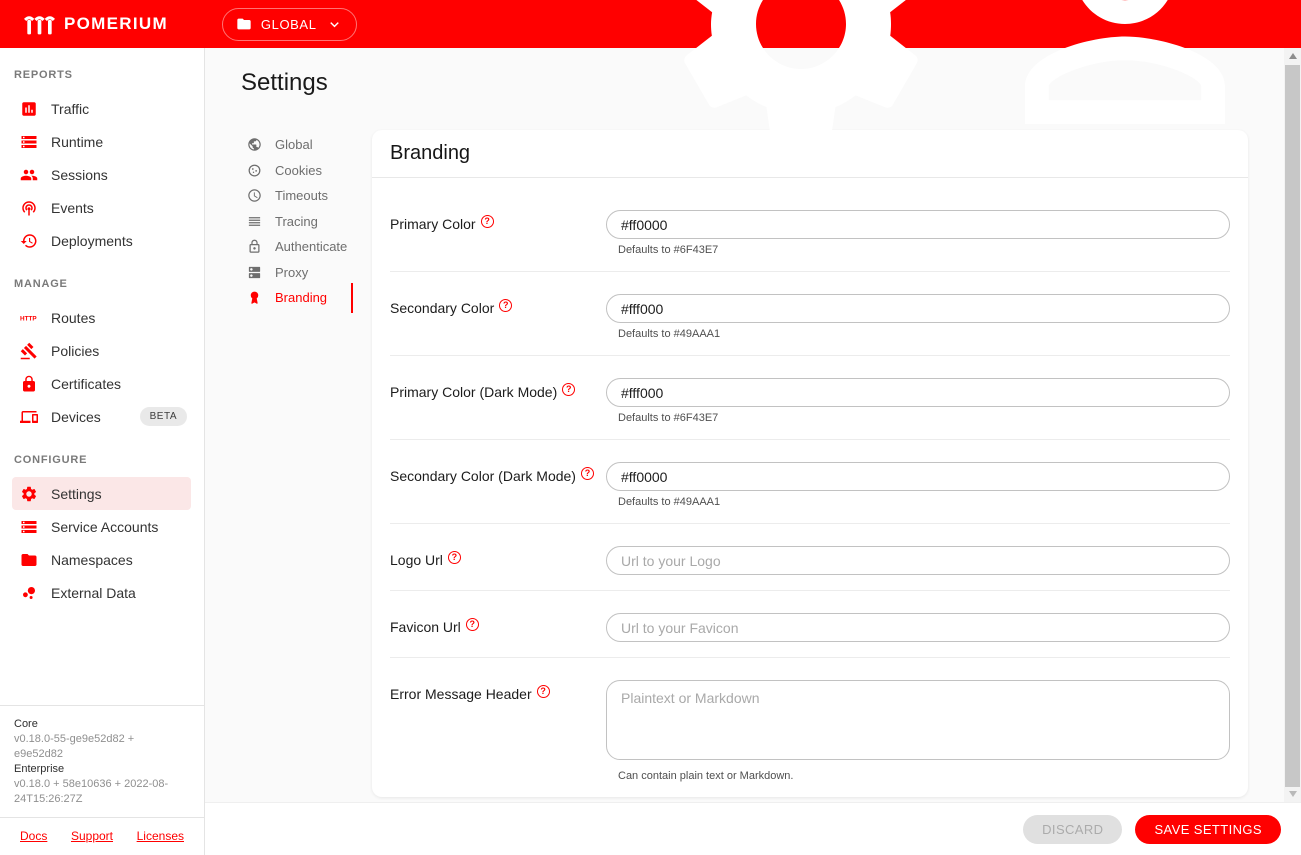 The width and height of the screenshot is (1301, 855). What do you see at coordinates (102, 350) in the screenshot?
I see `sidebar-item-policies: Policies` at bounding box center [102, 350].